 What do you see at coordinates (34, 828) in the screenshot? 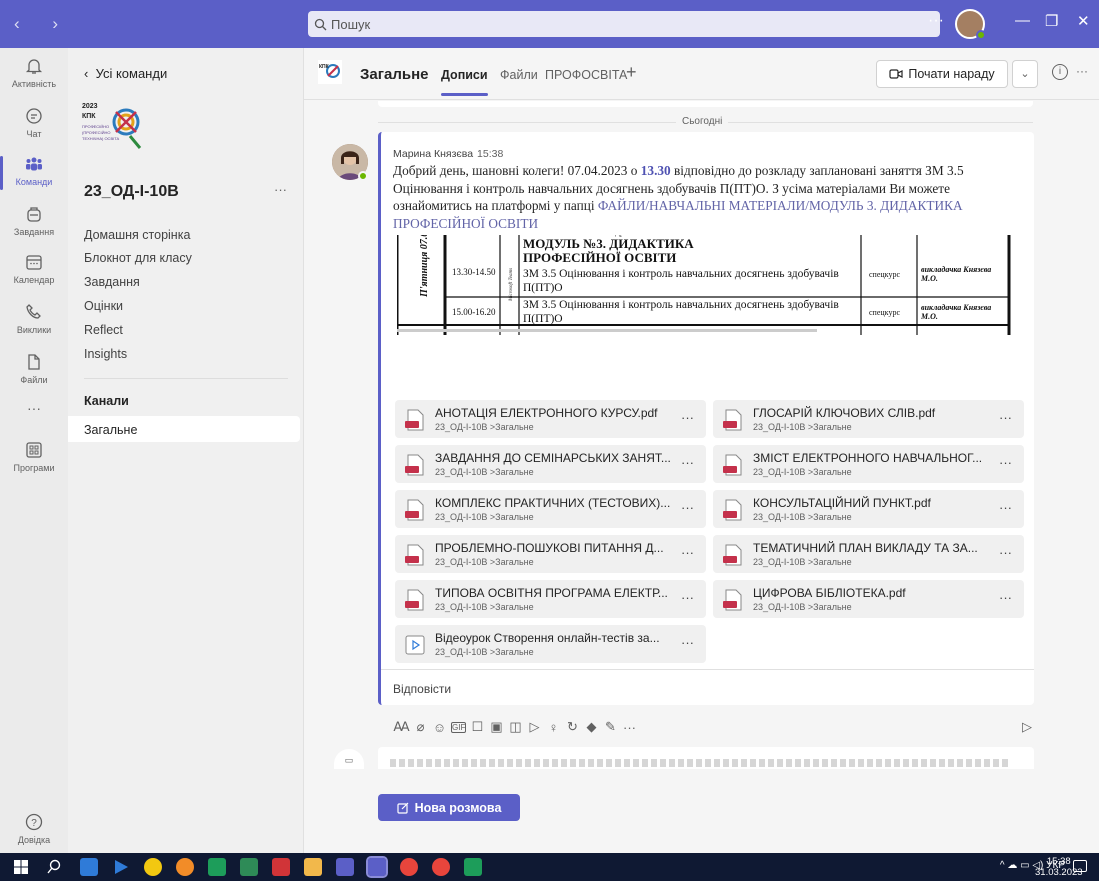
I see `rail-help: ? Довідка` at bounding box center [34, 828].